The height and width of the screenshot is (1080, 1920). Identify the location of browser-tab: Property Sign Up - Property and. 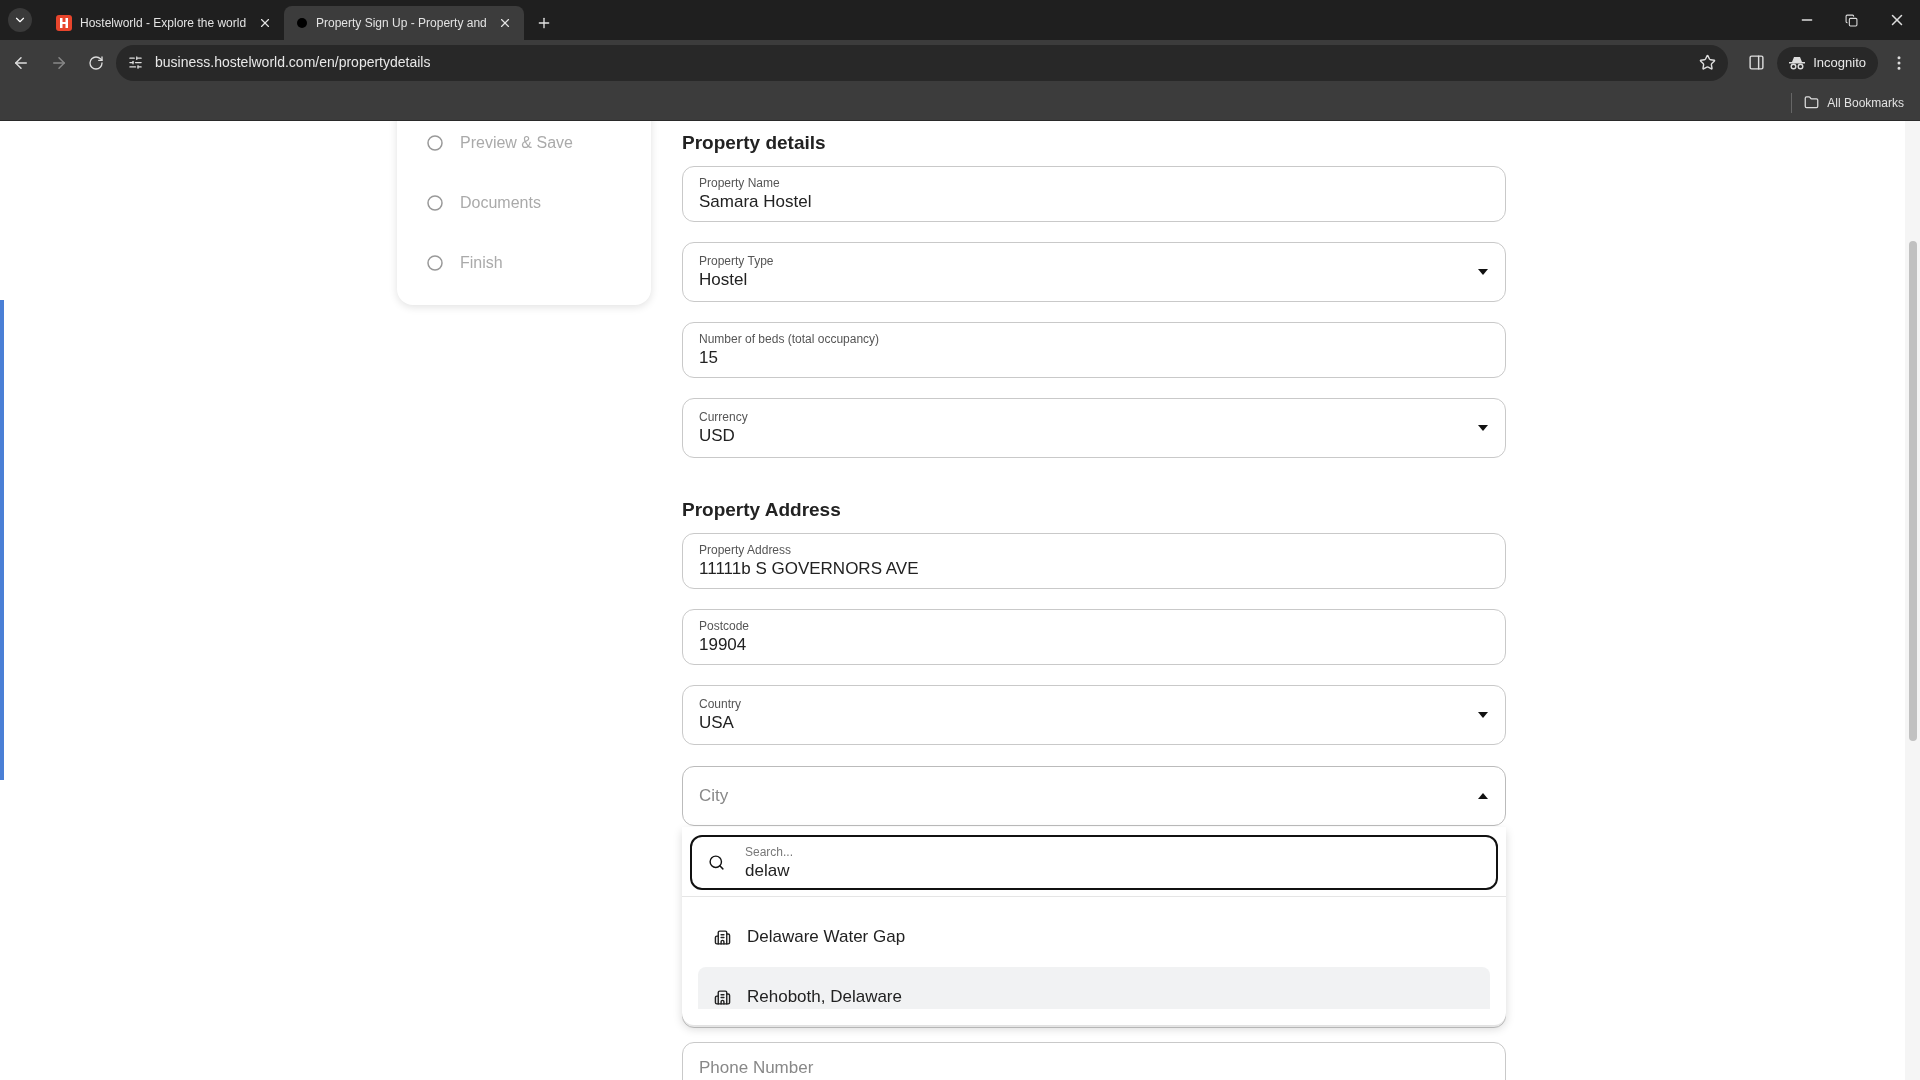
(404, 23).